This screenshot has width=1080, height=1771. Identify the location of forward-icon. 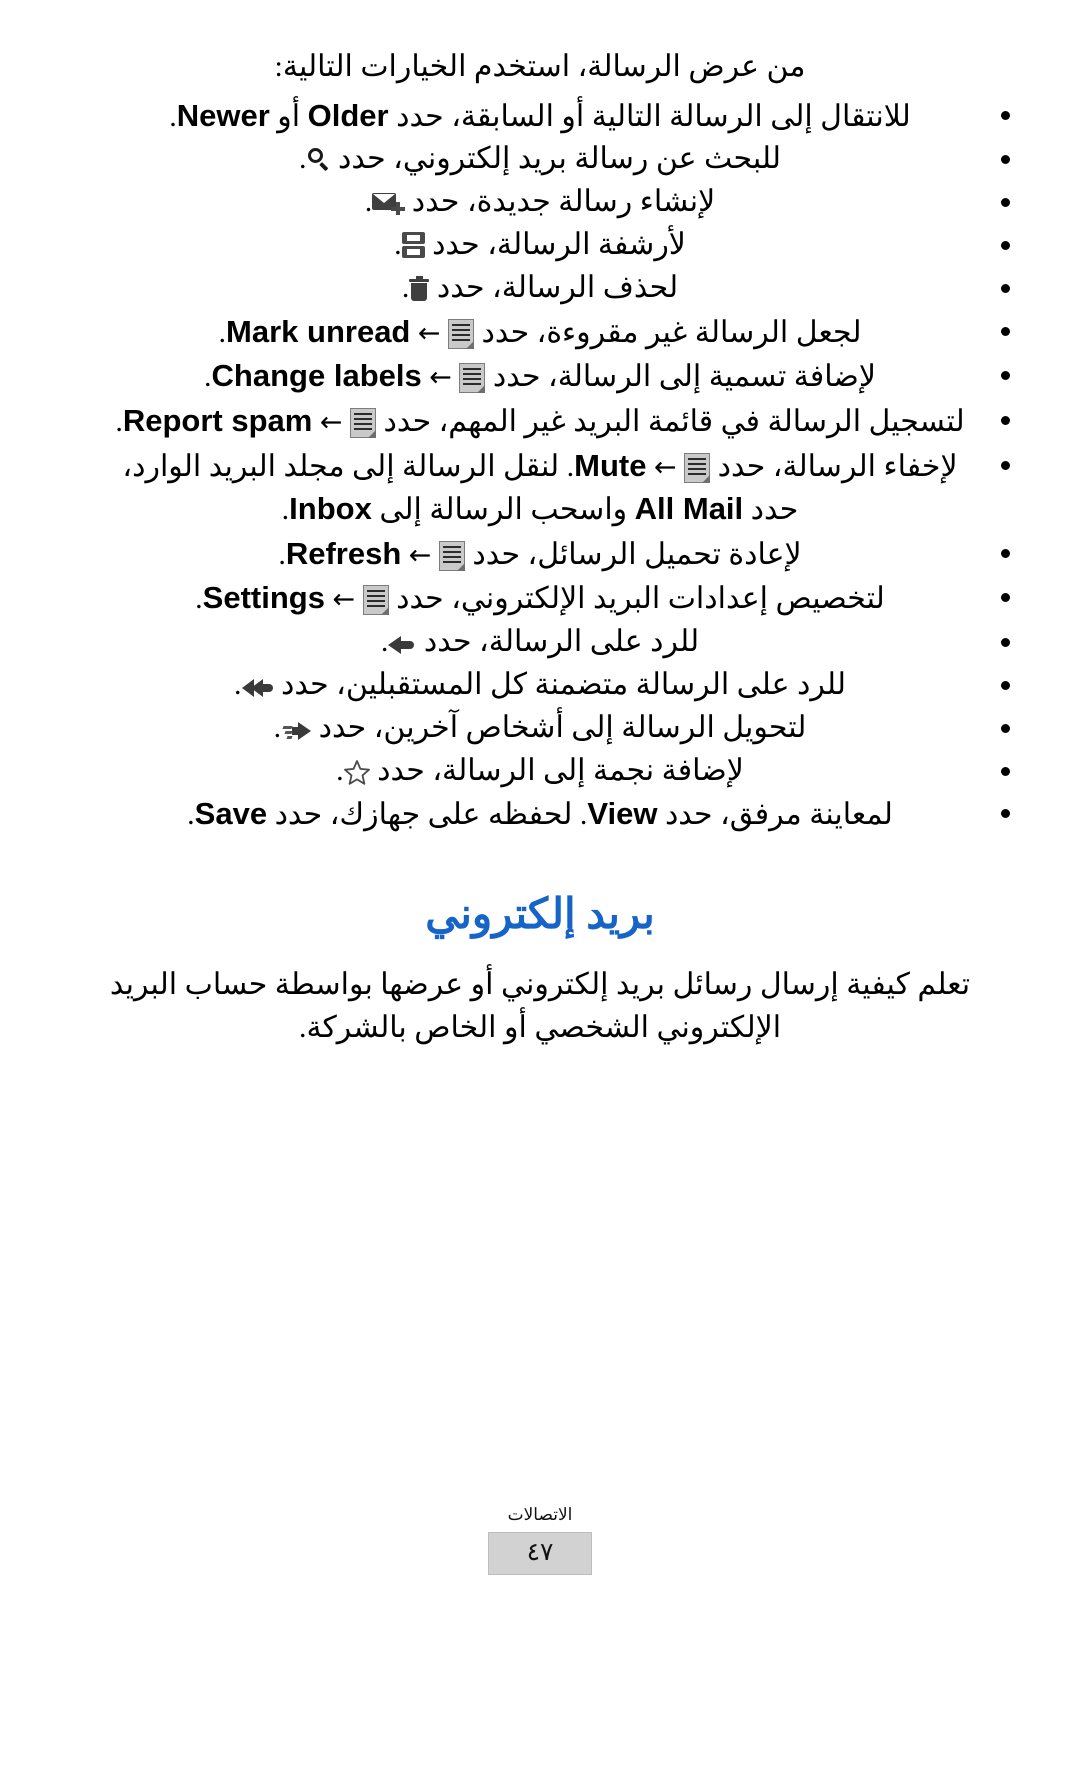
(296, 731).